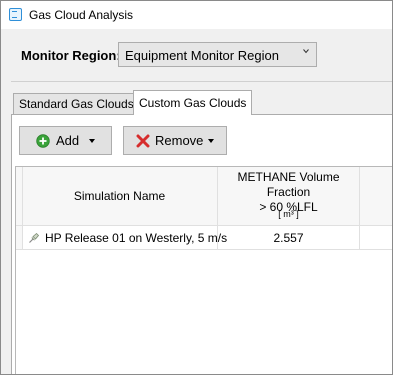 This screenshot has width=393, height=375. I want to click on tab-standard-gas-clouds: Standard Gas Clouds, so click(76, 104).